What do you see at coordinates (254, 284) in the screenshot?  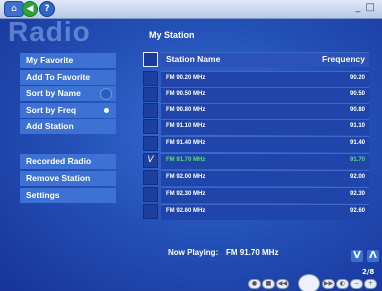 I see `record-icon: ●` at bounding box center [254, 284].